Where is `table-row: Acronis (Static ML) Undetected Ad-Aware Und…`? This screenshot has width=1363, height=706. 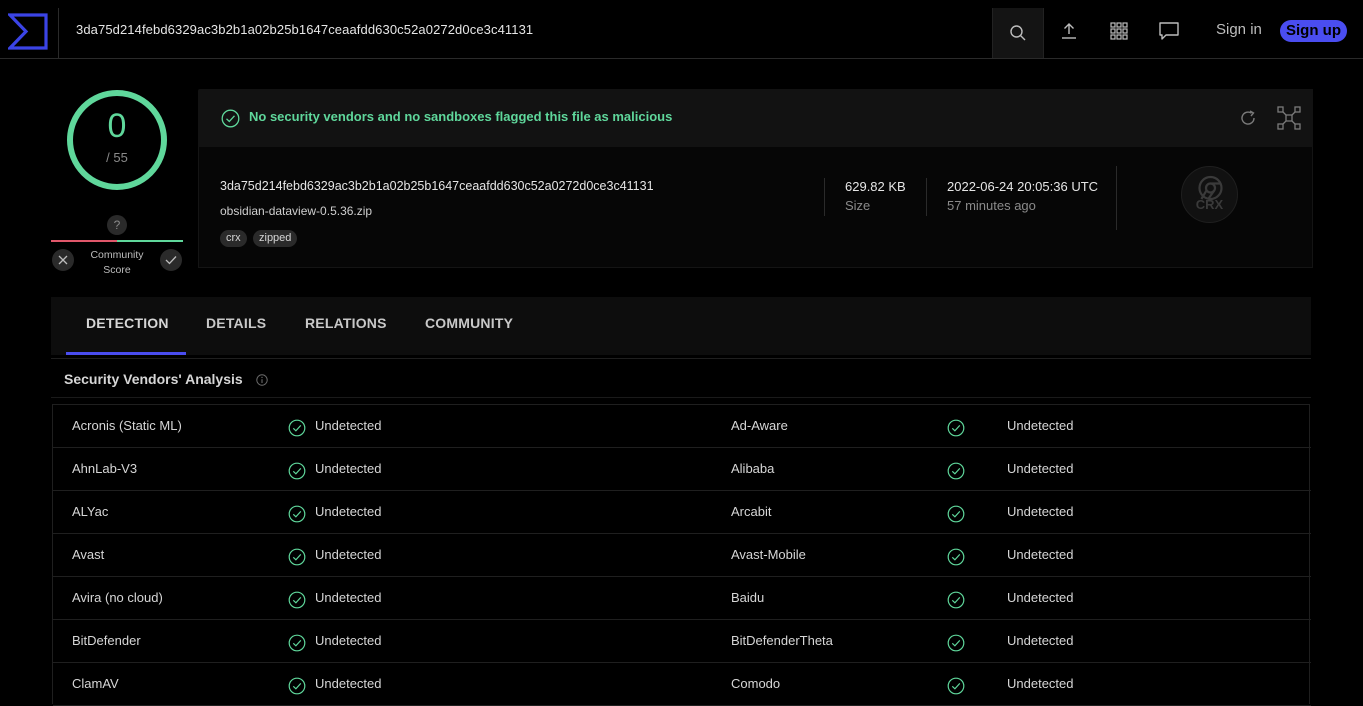
table-row: Acronis (Static ML) Undetected Ad-Aware Und… is located at coordinates (682, 426).